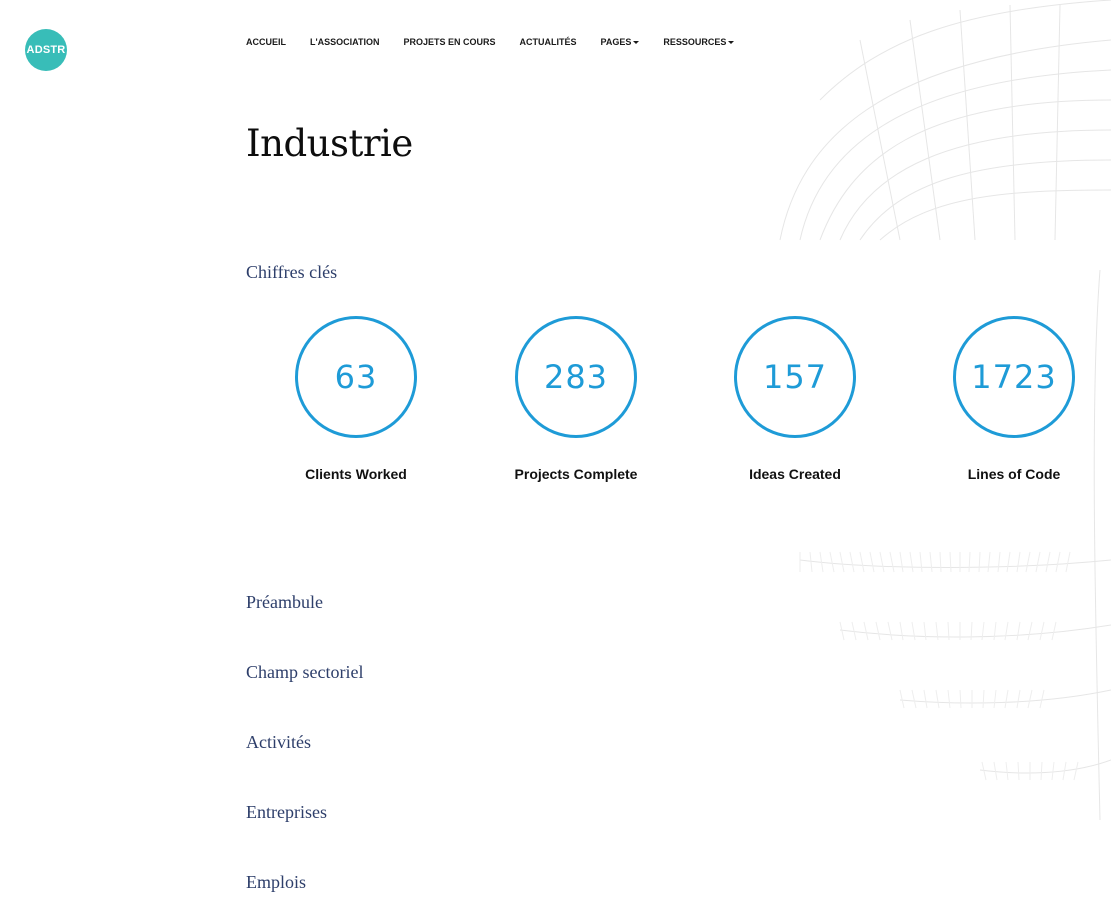  What do you see at coordinates (795, 474) in the screenshot?
I see `stat-label: Ideas Created` at bounding box center [795, 474].